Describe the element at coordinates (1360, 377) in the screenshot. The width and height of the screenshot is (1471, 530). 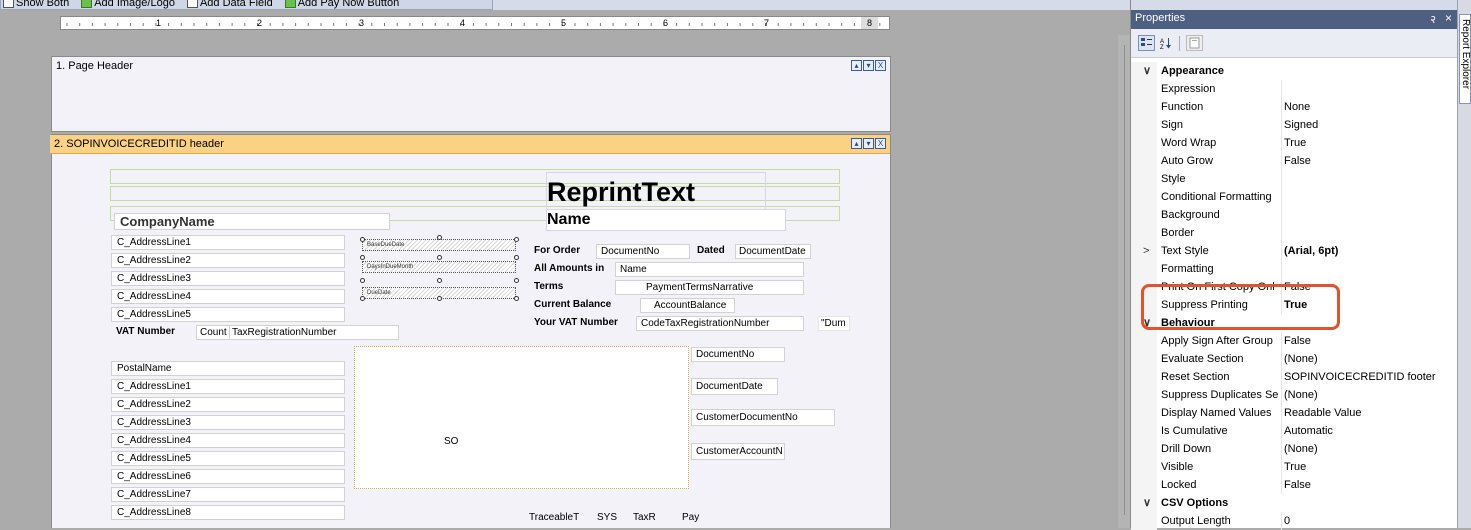
I see `property-value: SOPINVOICECREDITID footer` at that location.